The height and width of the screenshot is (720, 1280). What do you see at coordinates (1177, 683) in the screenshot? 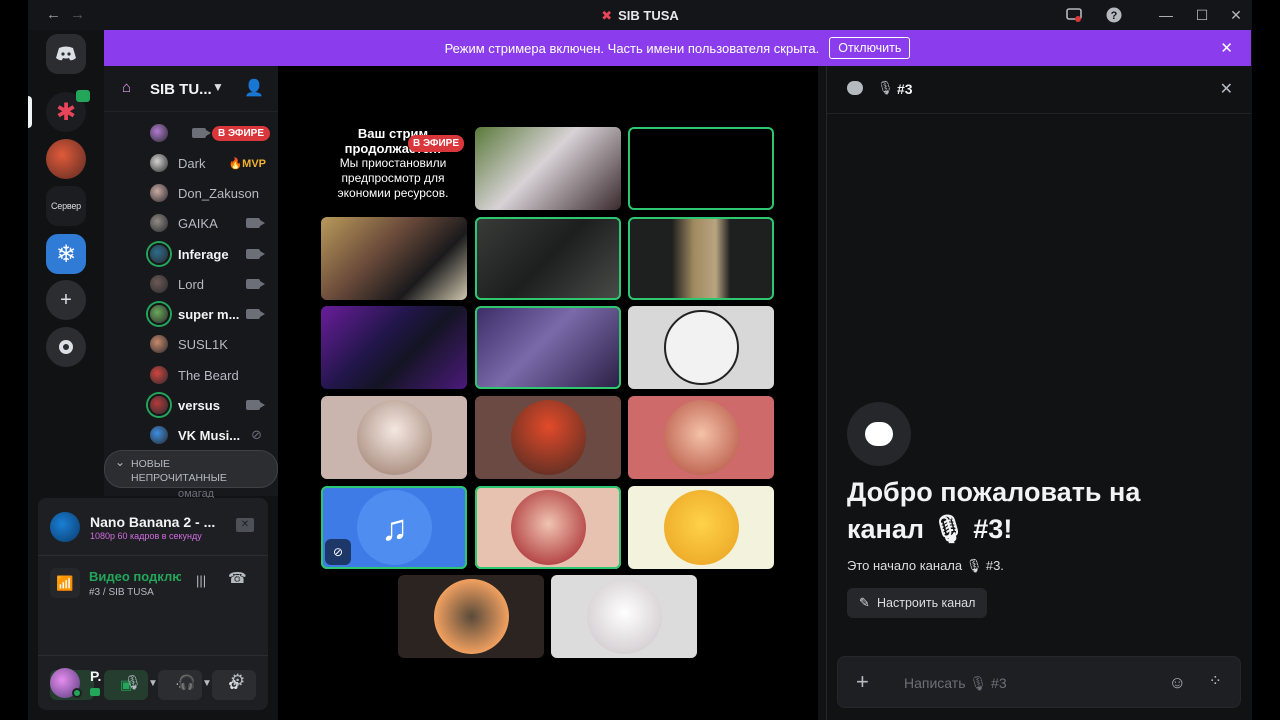
I see `emoji-icon: ☺` at bounding box center [1177, 683].